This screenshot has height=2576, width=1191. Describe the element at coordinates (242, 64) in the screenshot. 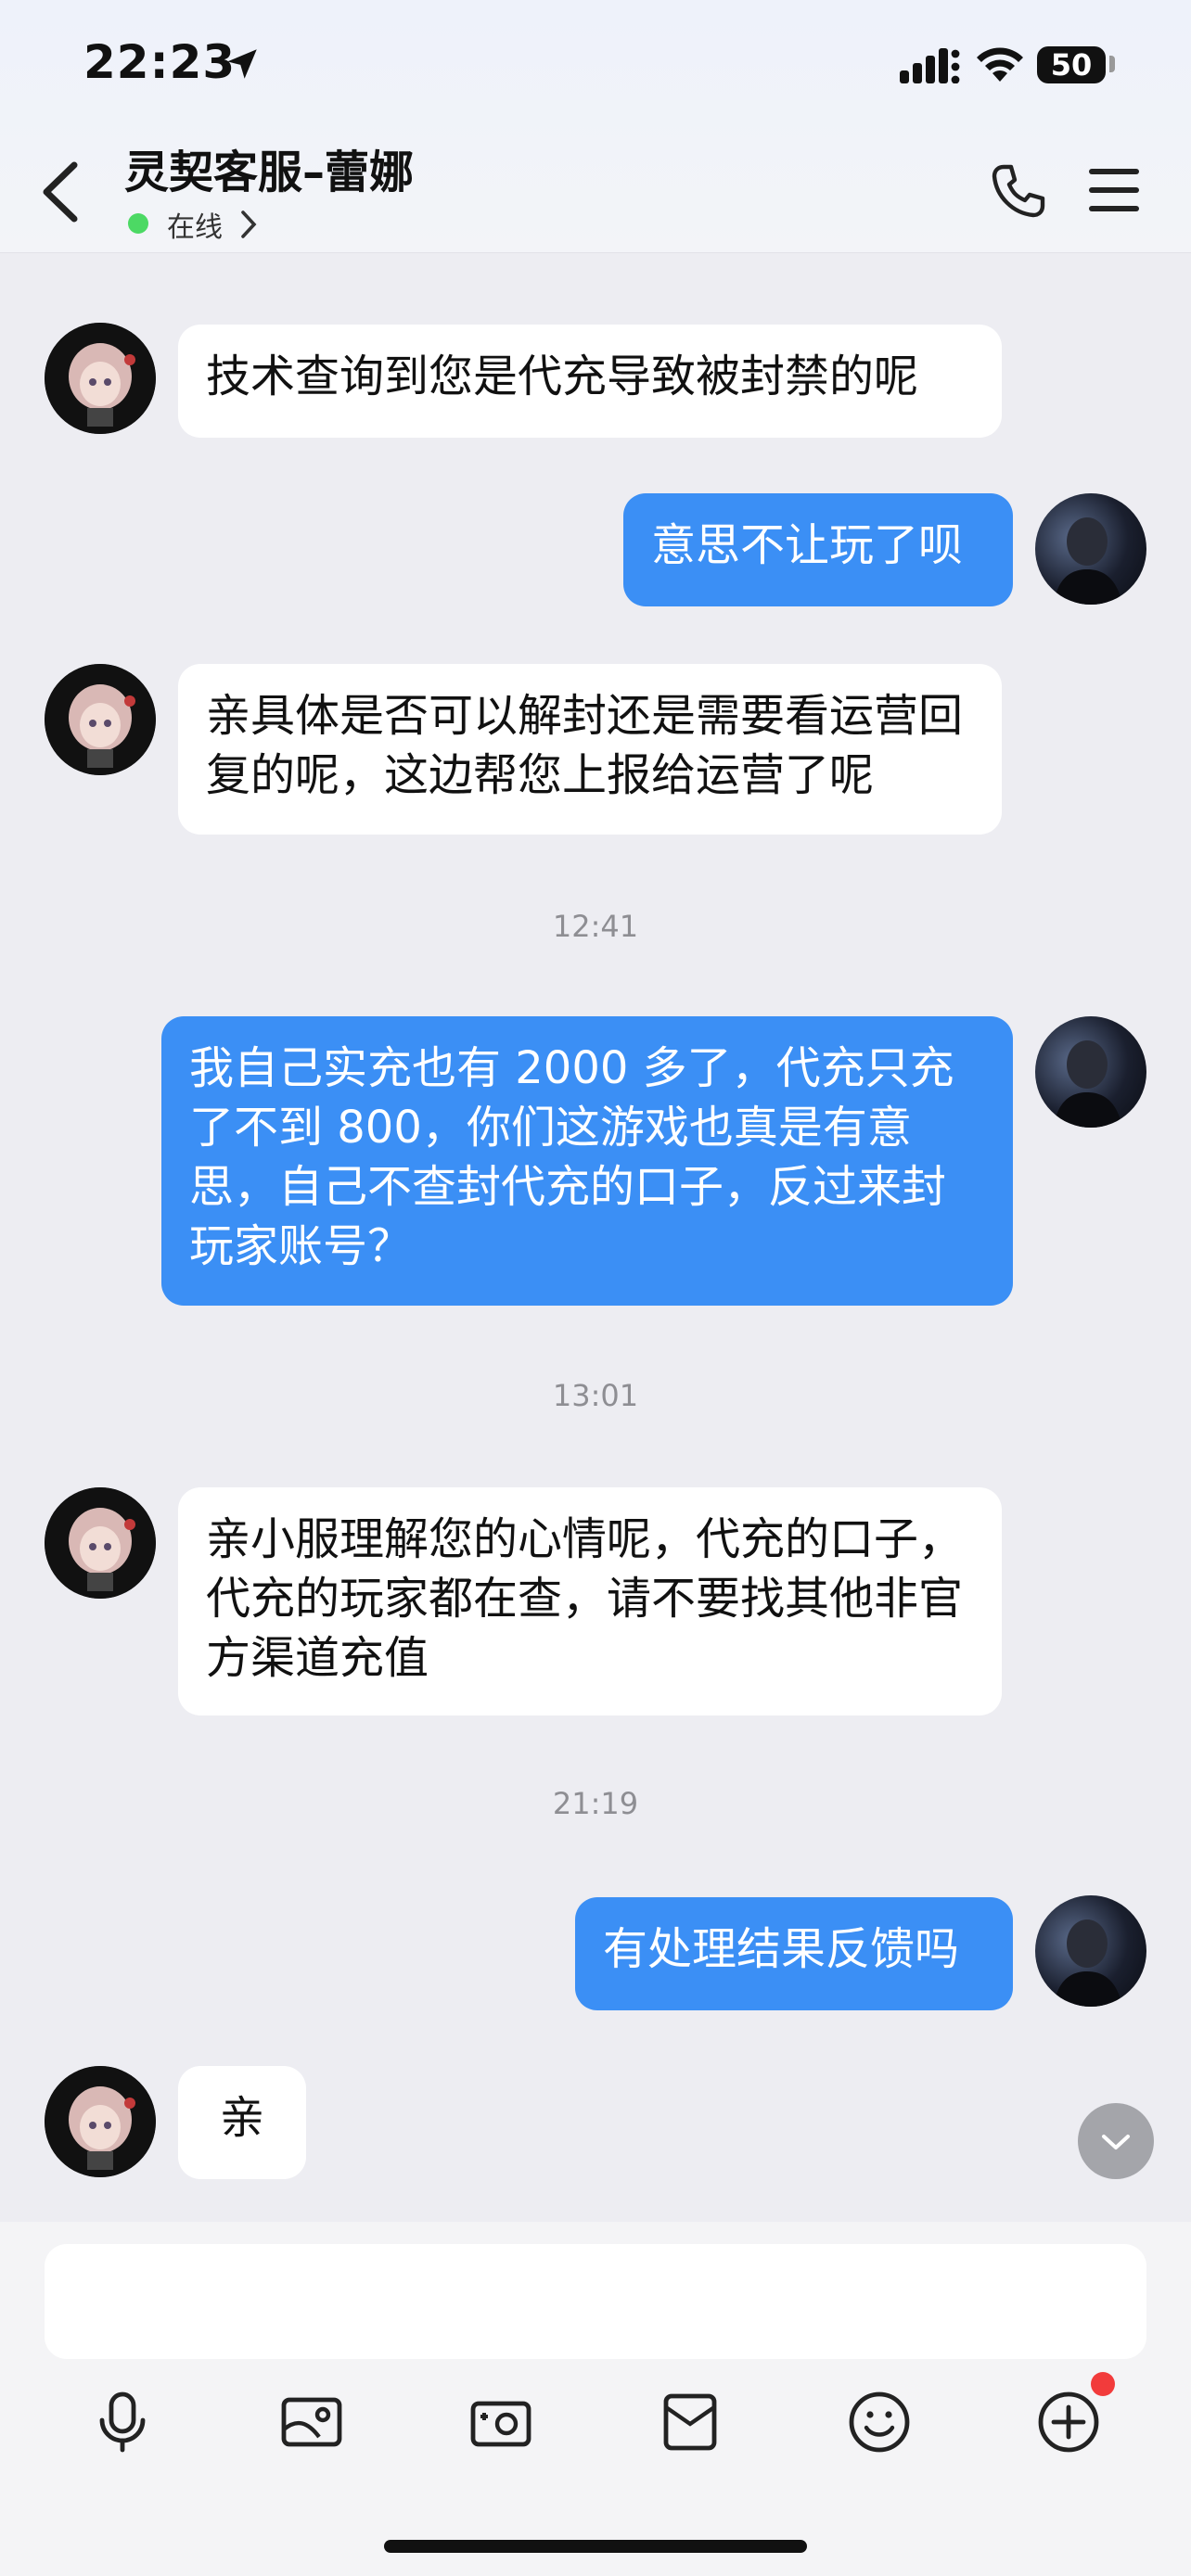

I see `location-arrow-icon` at that location.